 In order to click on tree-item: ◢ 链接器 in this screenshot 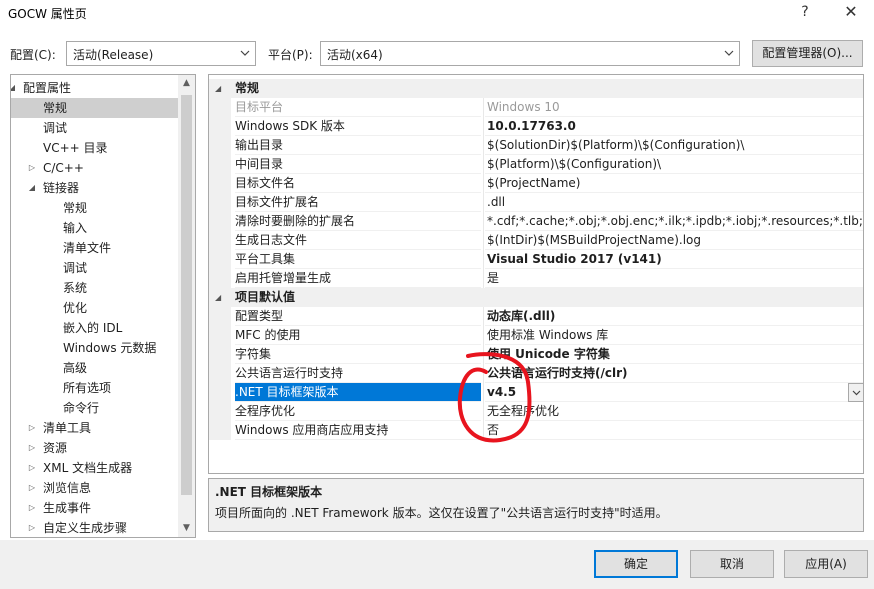, I will do `click(95, 188)`.